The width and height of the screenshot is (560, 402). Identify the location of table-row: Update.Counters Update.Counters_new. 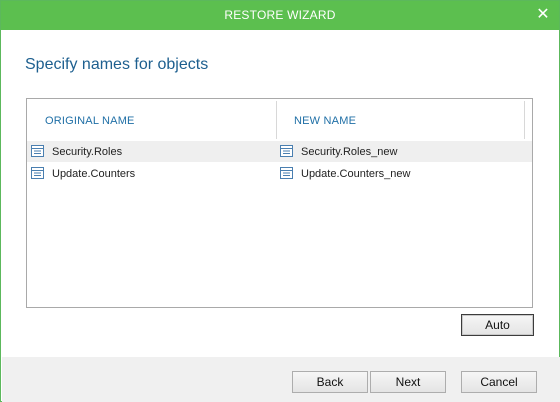
(279, 173).